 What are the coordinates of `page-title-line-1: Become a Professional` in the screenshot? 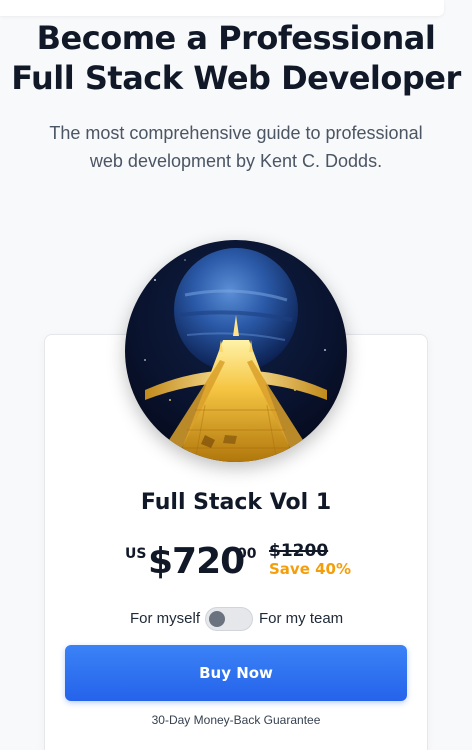 It's located at (236, 38).